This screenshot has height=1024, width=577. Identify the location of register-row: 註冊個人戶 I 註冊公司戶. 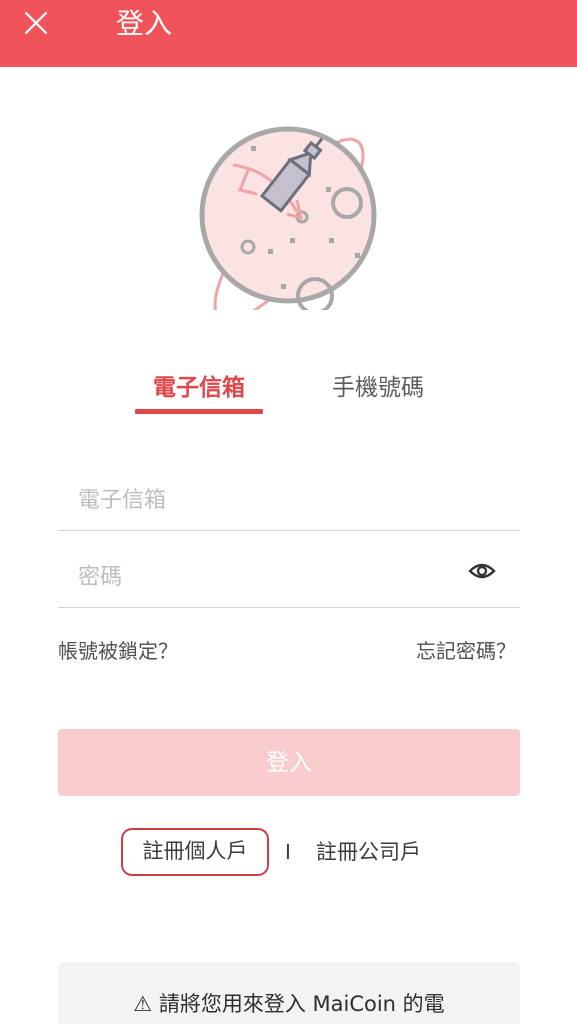
(288, 853).